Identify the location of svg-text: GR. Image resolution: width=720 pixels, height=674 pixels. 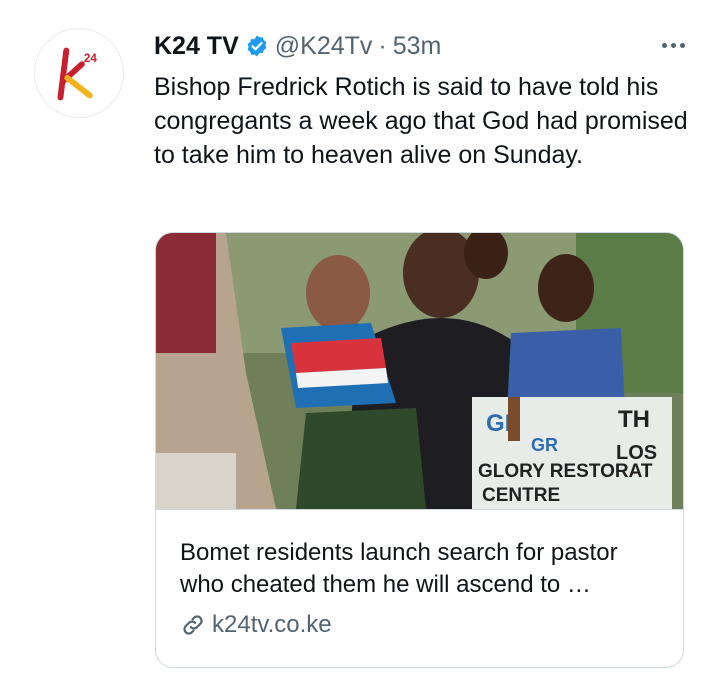
(544, 445).